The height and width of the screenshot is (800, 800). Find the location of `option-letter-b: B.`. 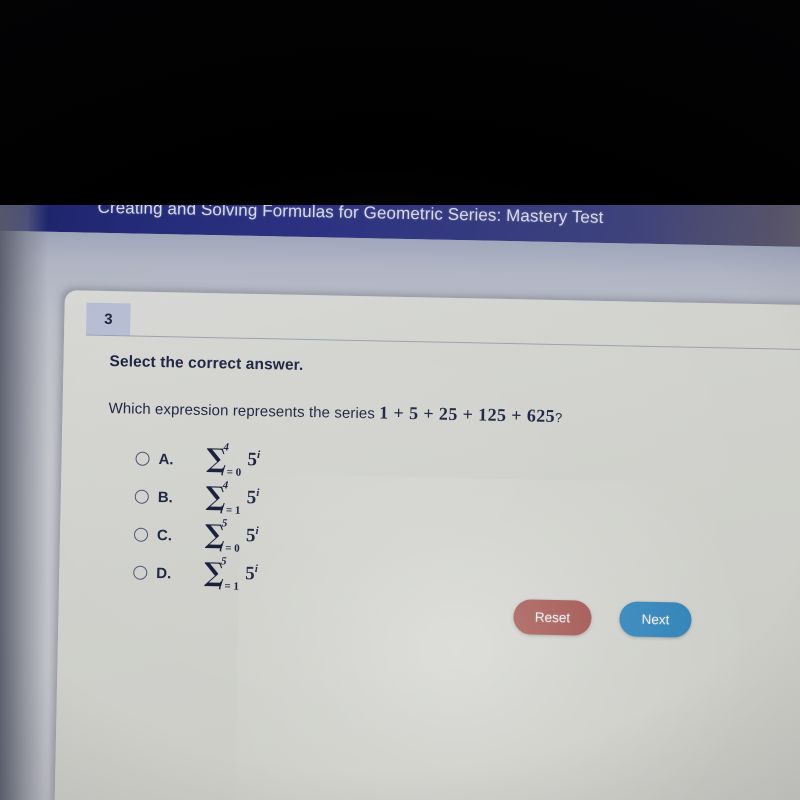

option-letter-b: B. is located at coordinates (165, 497).